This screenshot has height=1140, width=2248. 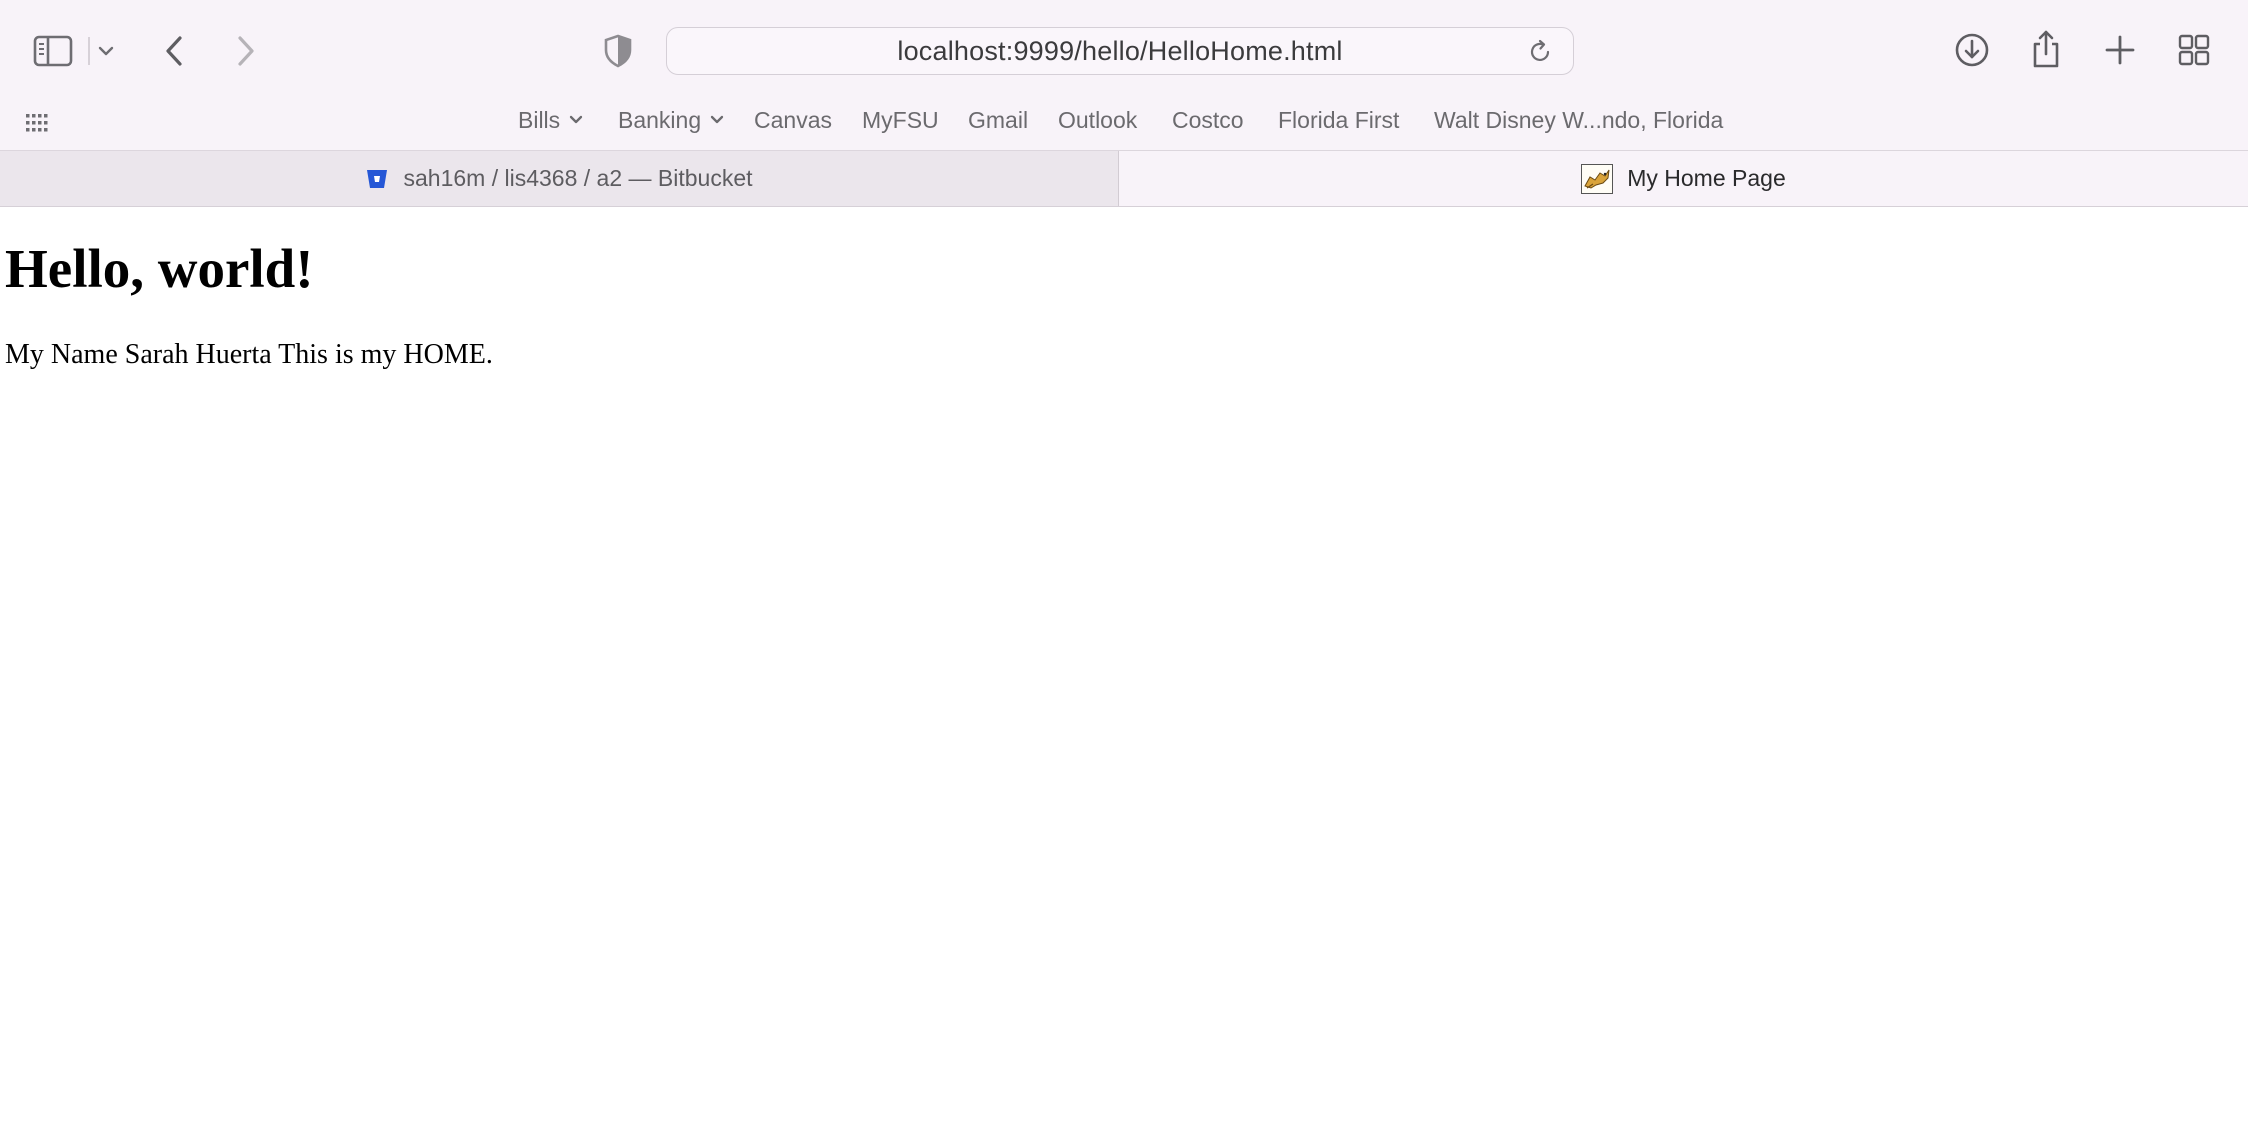 I want to click on bookmark-label: MyFSU, so click(x=900, y=119).